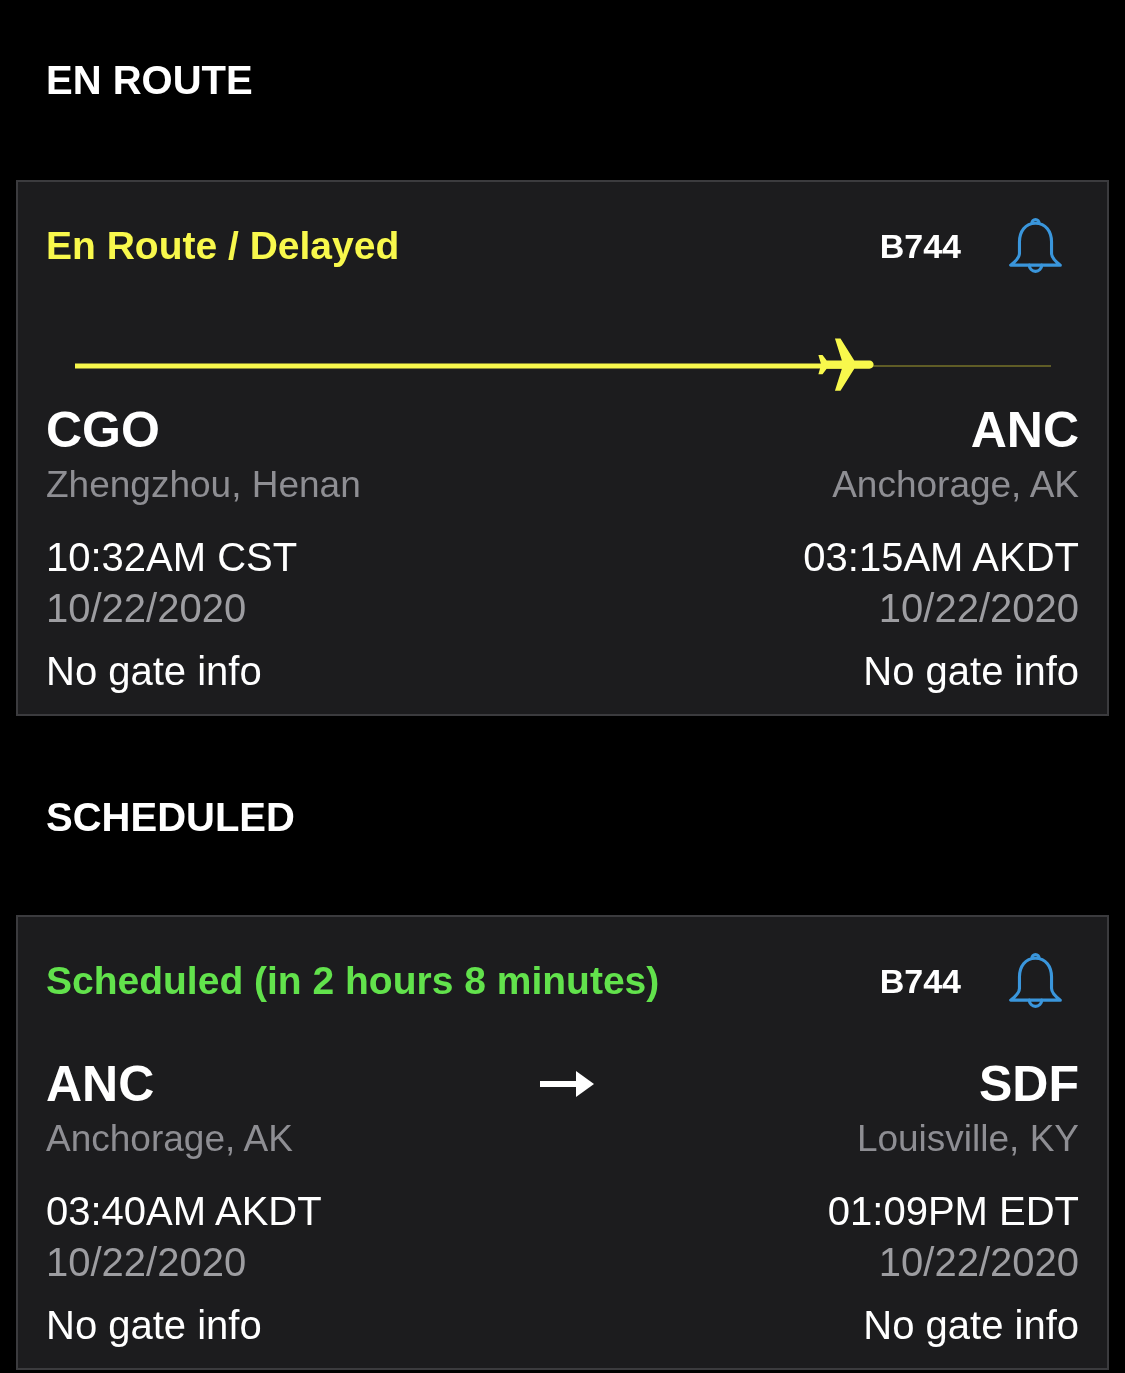  Describe the element at coordinates (953, 1211) in the screenshot. I see `arrival-time: 01:09PM EDT` at that location.